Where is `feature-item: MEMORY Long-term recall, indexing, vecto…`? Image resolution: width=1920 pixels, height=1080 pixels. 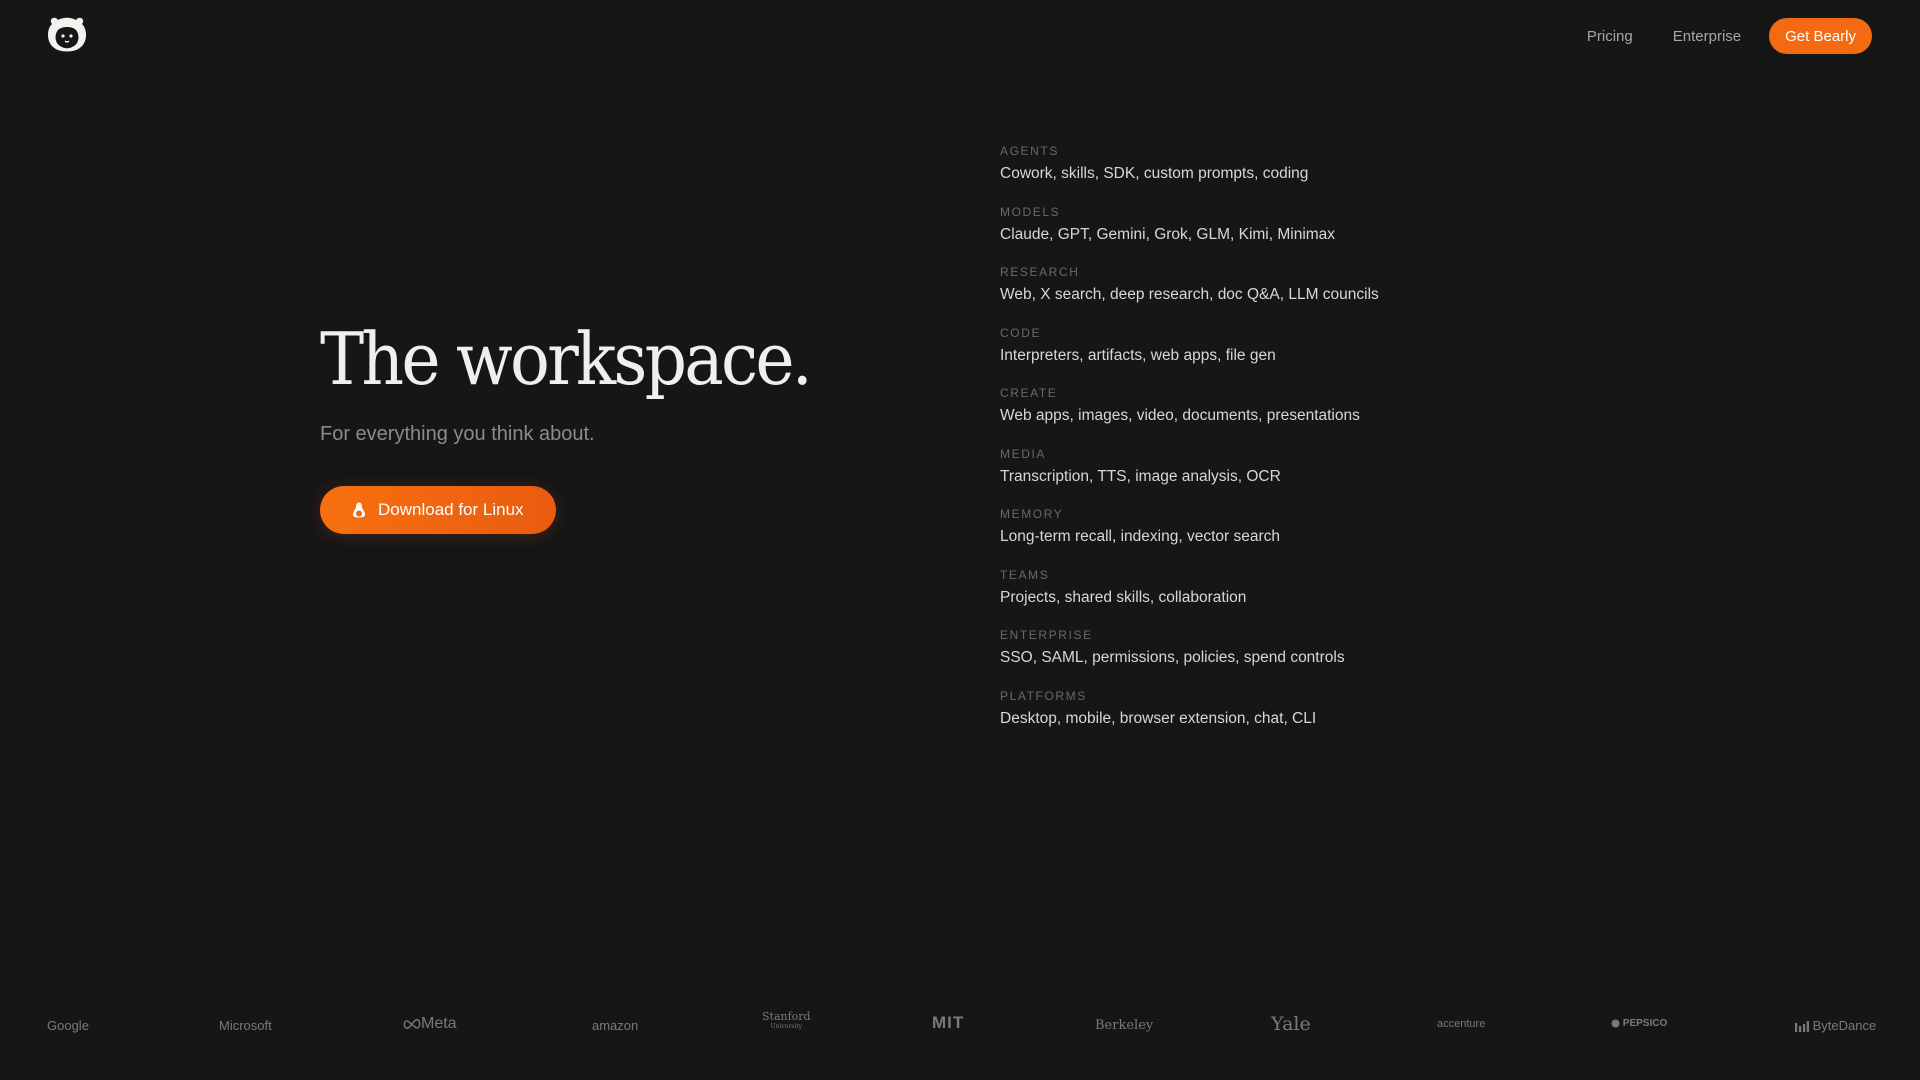
feature-item: MEMORY Long-term recall, indexing, vecto… is located at coordinates (1250, 536).